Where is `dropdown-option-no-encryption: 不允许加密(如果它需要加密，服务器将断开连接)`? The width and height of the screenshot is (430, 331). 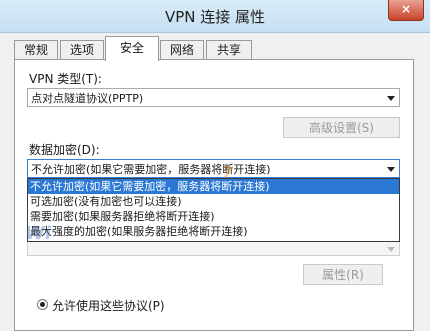 dropdown-option-no-encryption: 不允许加密(如果它需要加密，服务器将断开连接) is located at coordinates (213, 186).